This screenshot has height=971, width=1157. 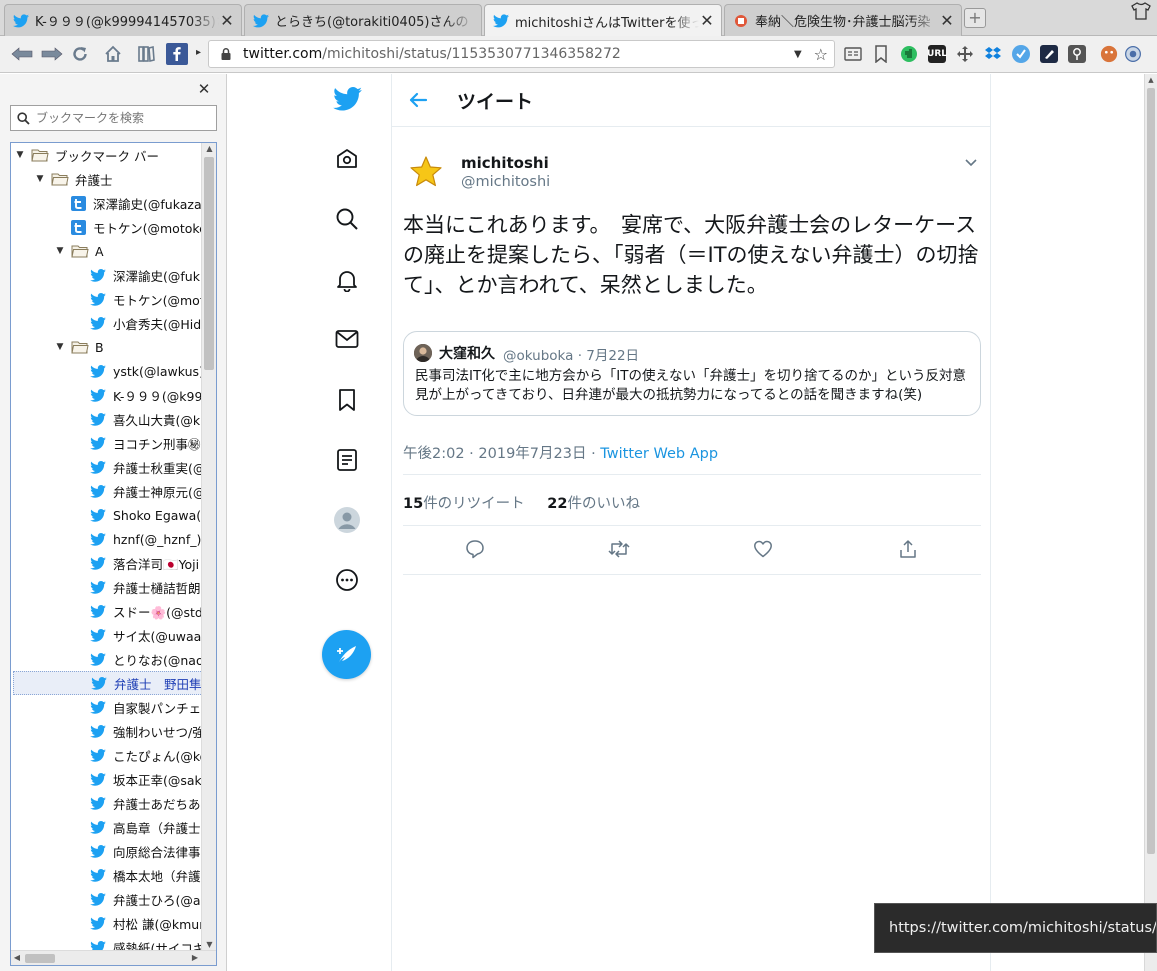 I want to click on bookmark-item: 落合洋司🇯🇵Yoji, so click(x=106, y=563).